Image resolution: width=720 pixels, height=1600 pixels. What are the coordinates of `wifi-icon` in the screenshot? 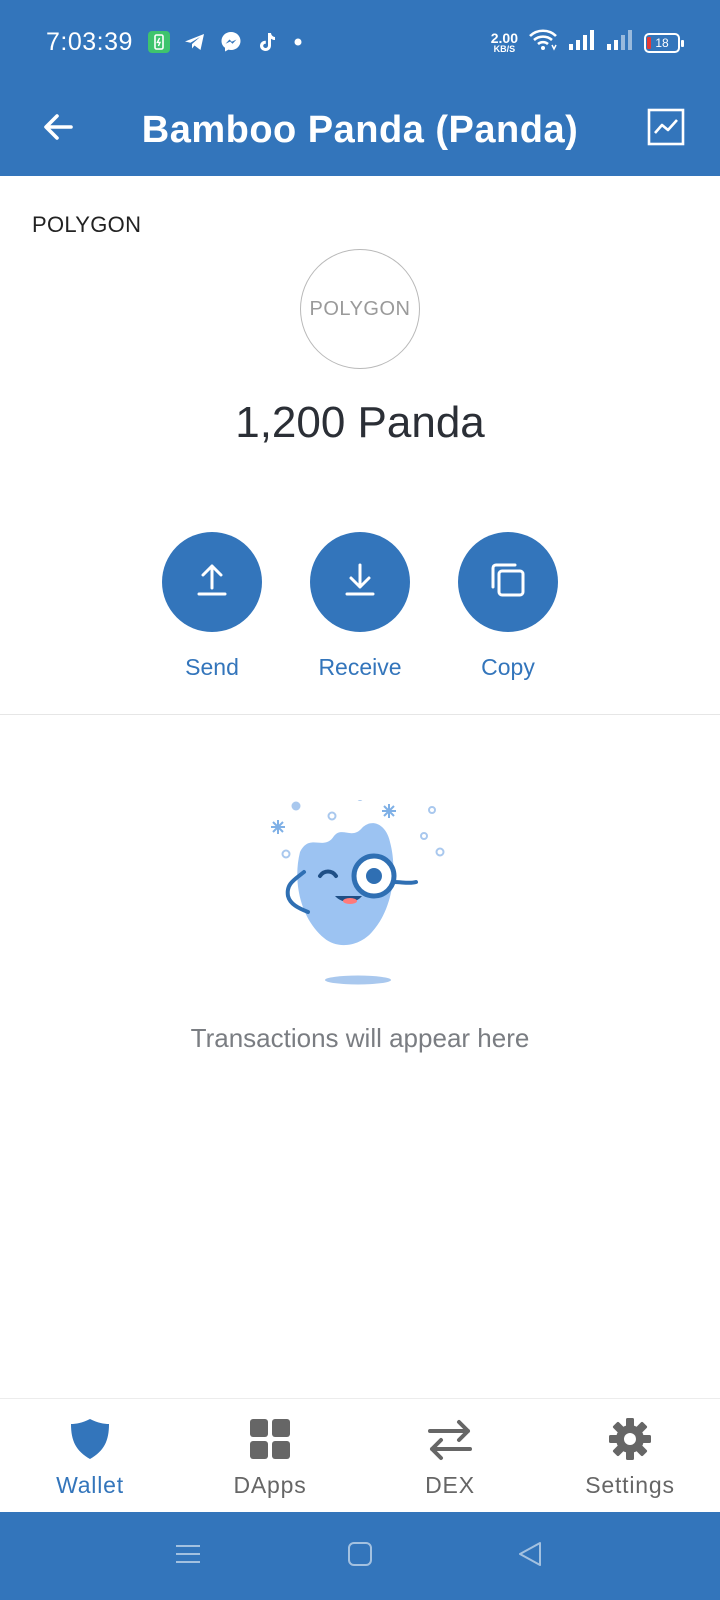 It's located at (543, 42).